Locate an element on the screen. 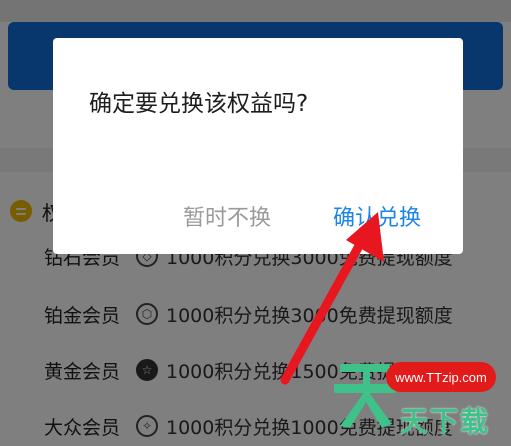 The image size is (511, 446). watermark-logo-icon is located at coordinates (365, 396).